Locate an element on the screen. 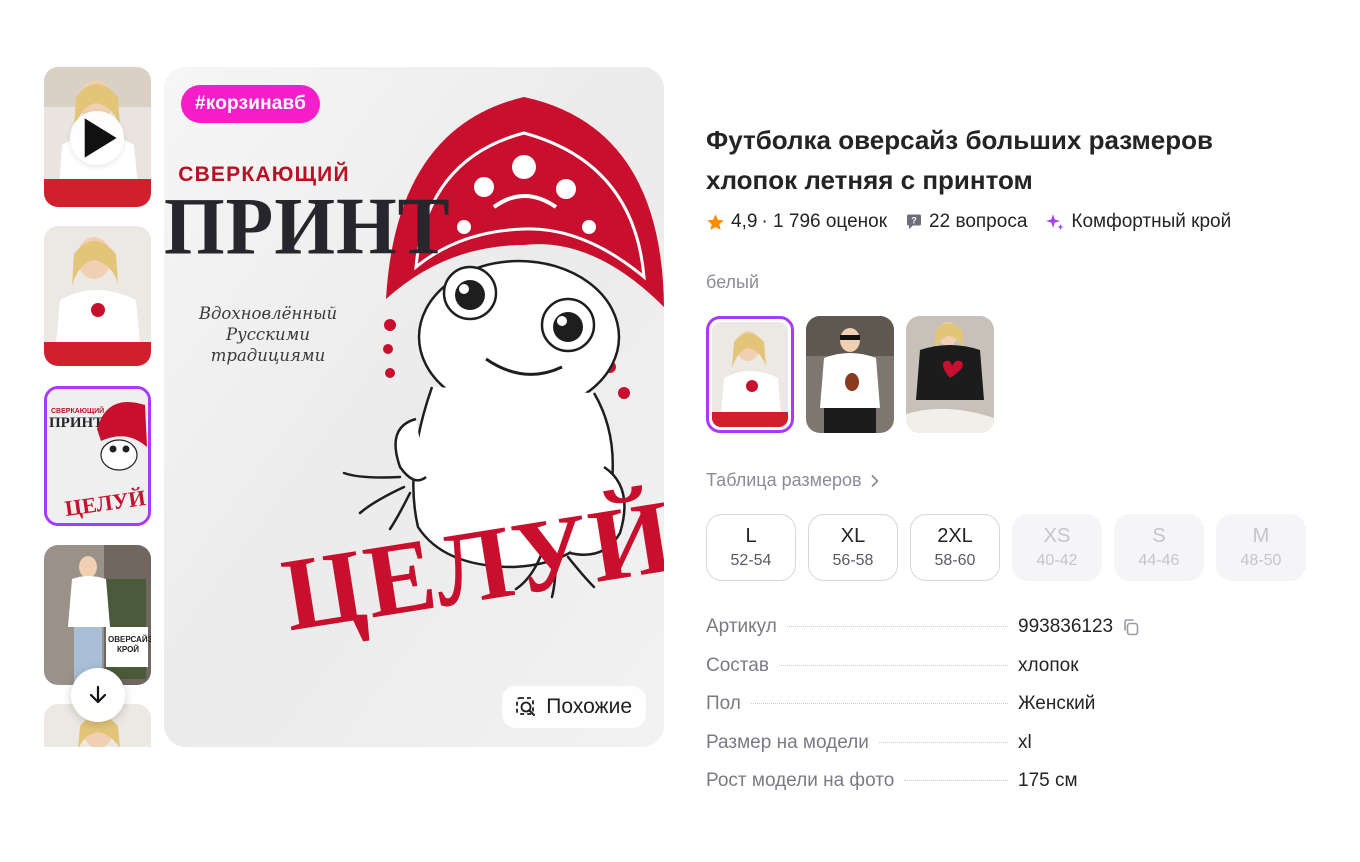  param-row-article: Артикул 993836123 is located at coordinates (936, 635).